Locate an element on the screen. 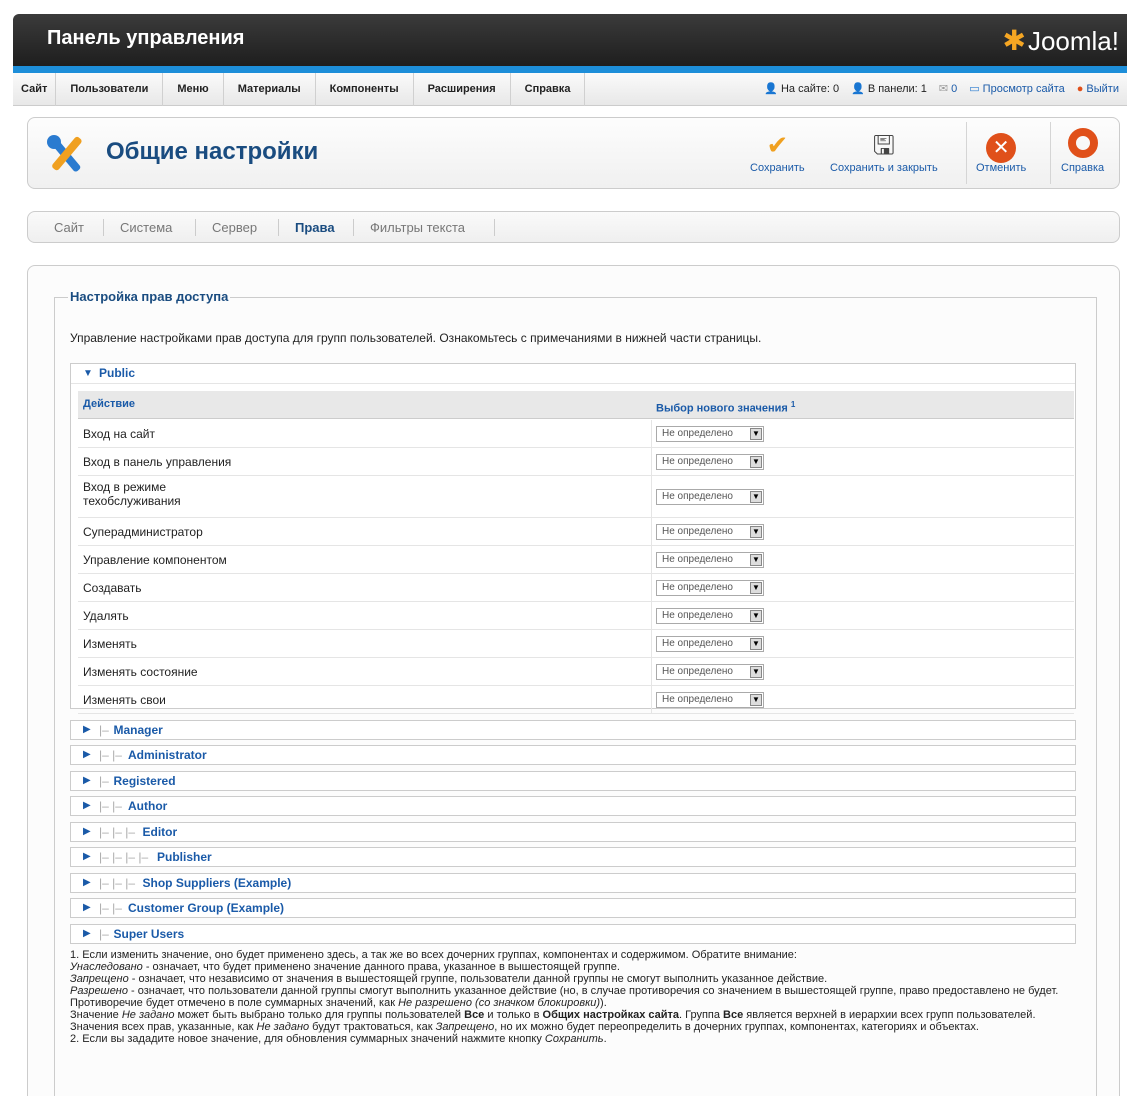  tab-server: Сервер is located at coordinates (234, 227).